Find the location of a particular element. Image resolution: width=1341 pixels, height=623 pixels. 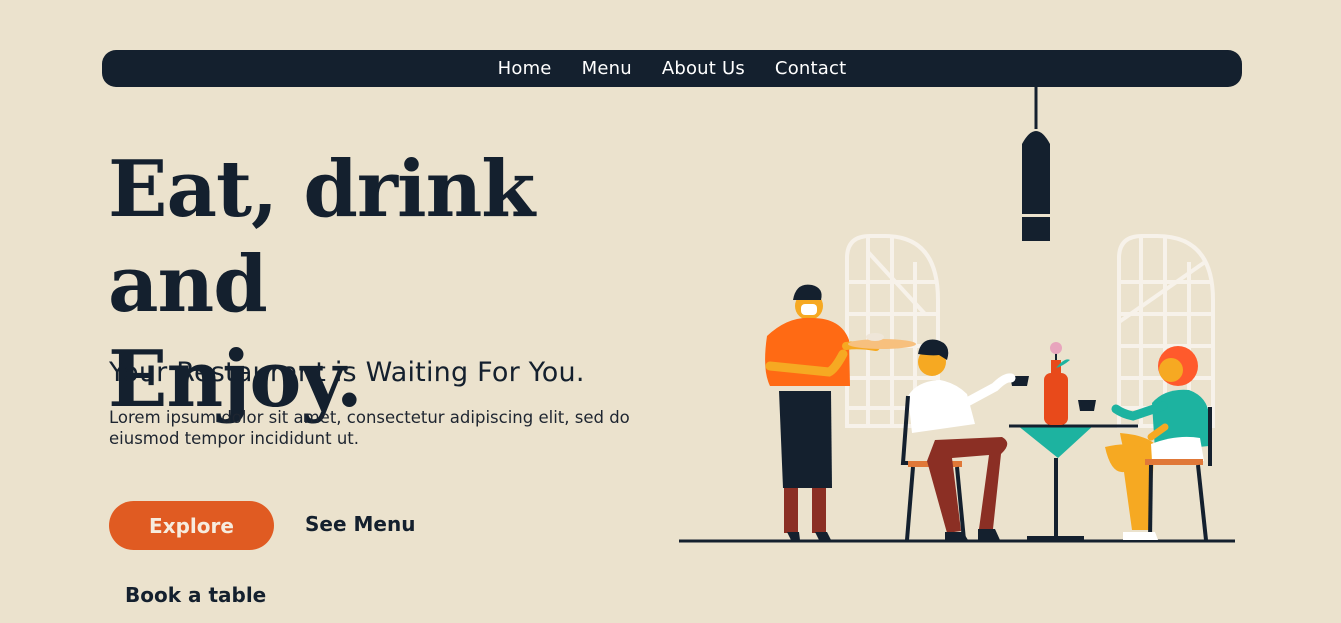

top-navigation-bar: Home Menu About Us Contact is located at coordinates (672, 68).